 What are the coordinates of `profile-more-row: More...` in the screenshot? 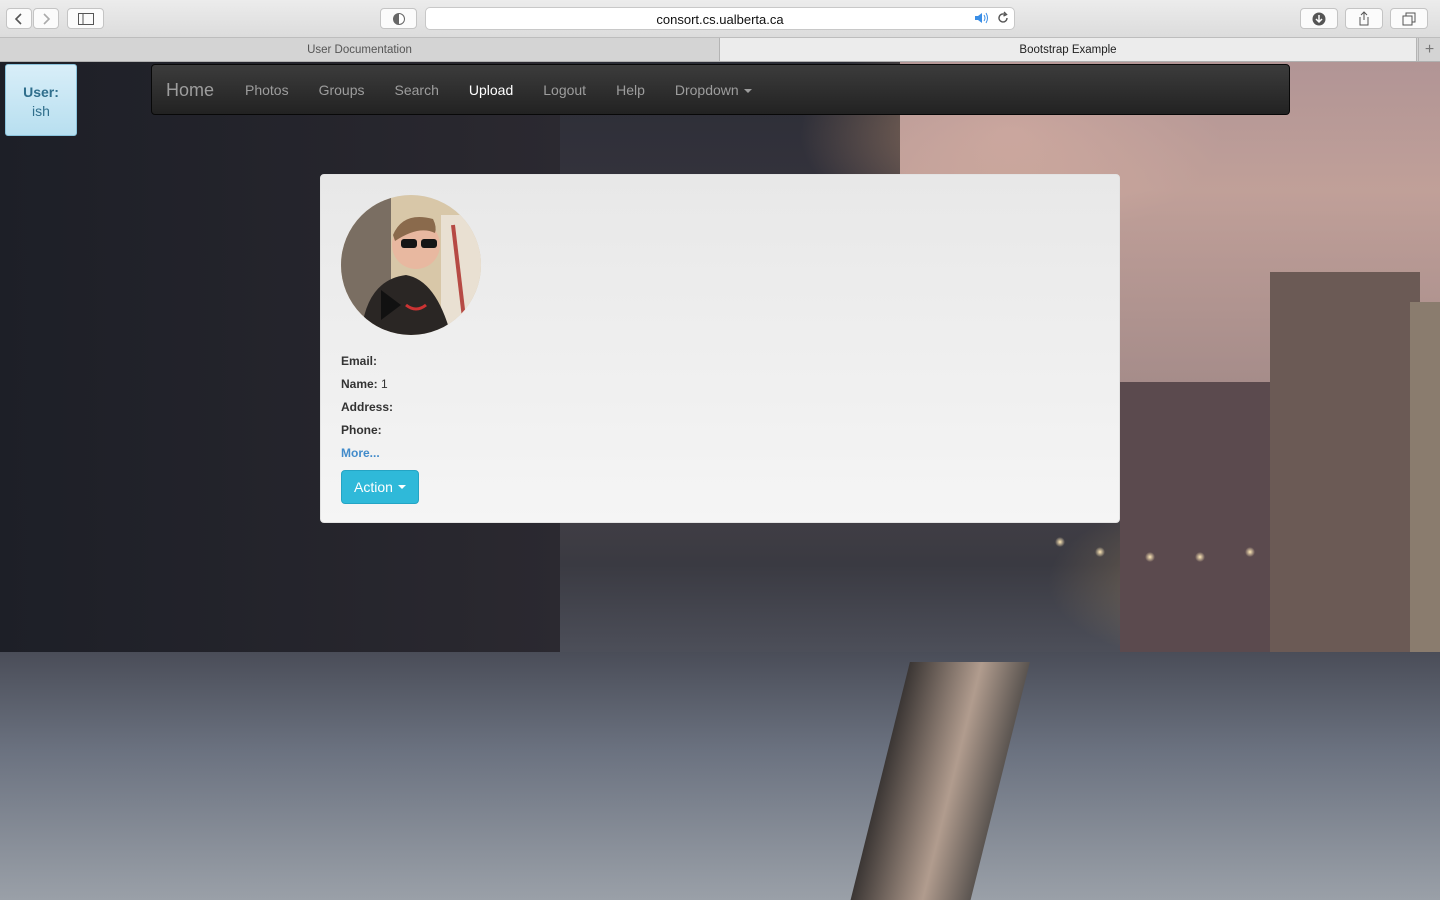 It's located at (367, 457).